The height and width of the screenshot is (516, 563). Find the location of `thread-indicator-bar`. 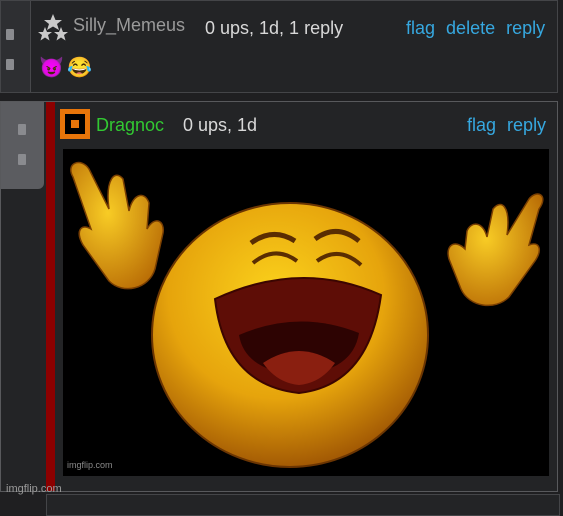

thread-indicator-bar is located at coordinates (50, 296).